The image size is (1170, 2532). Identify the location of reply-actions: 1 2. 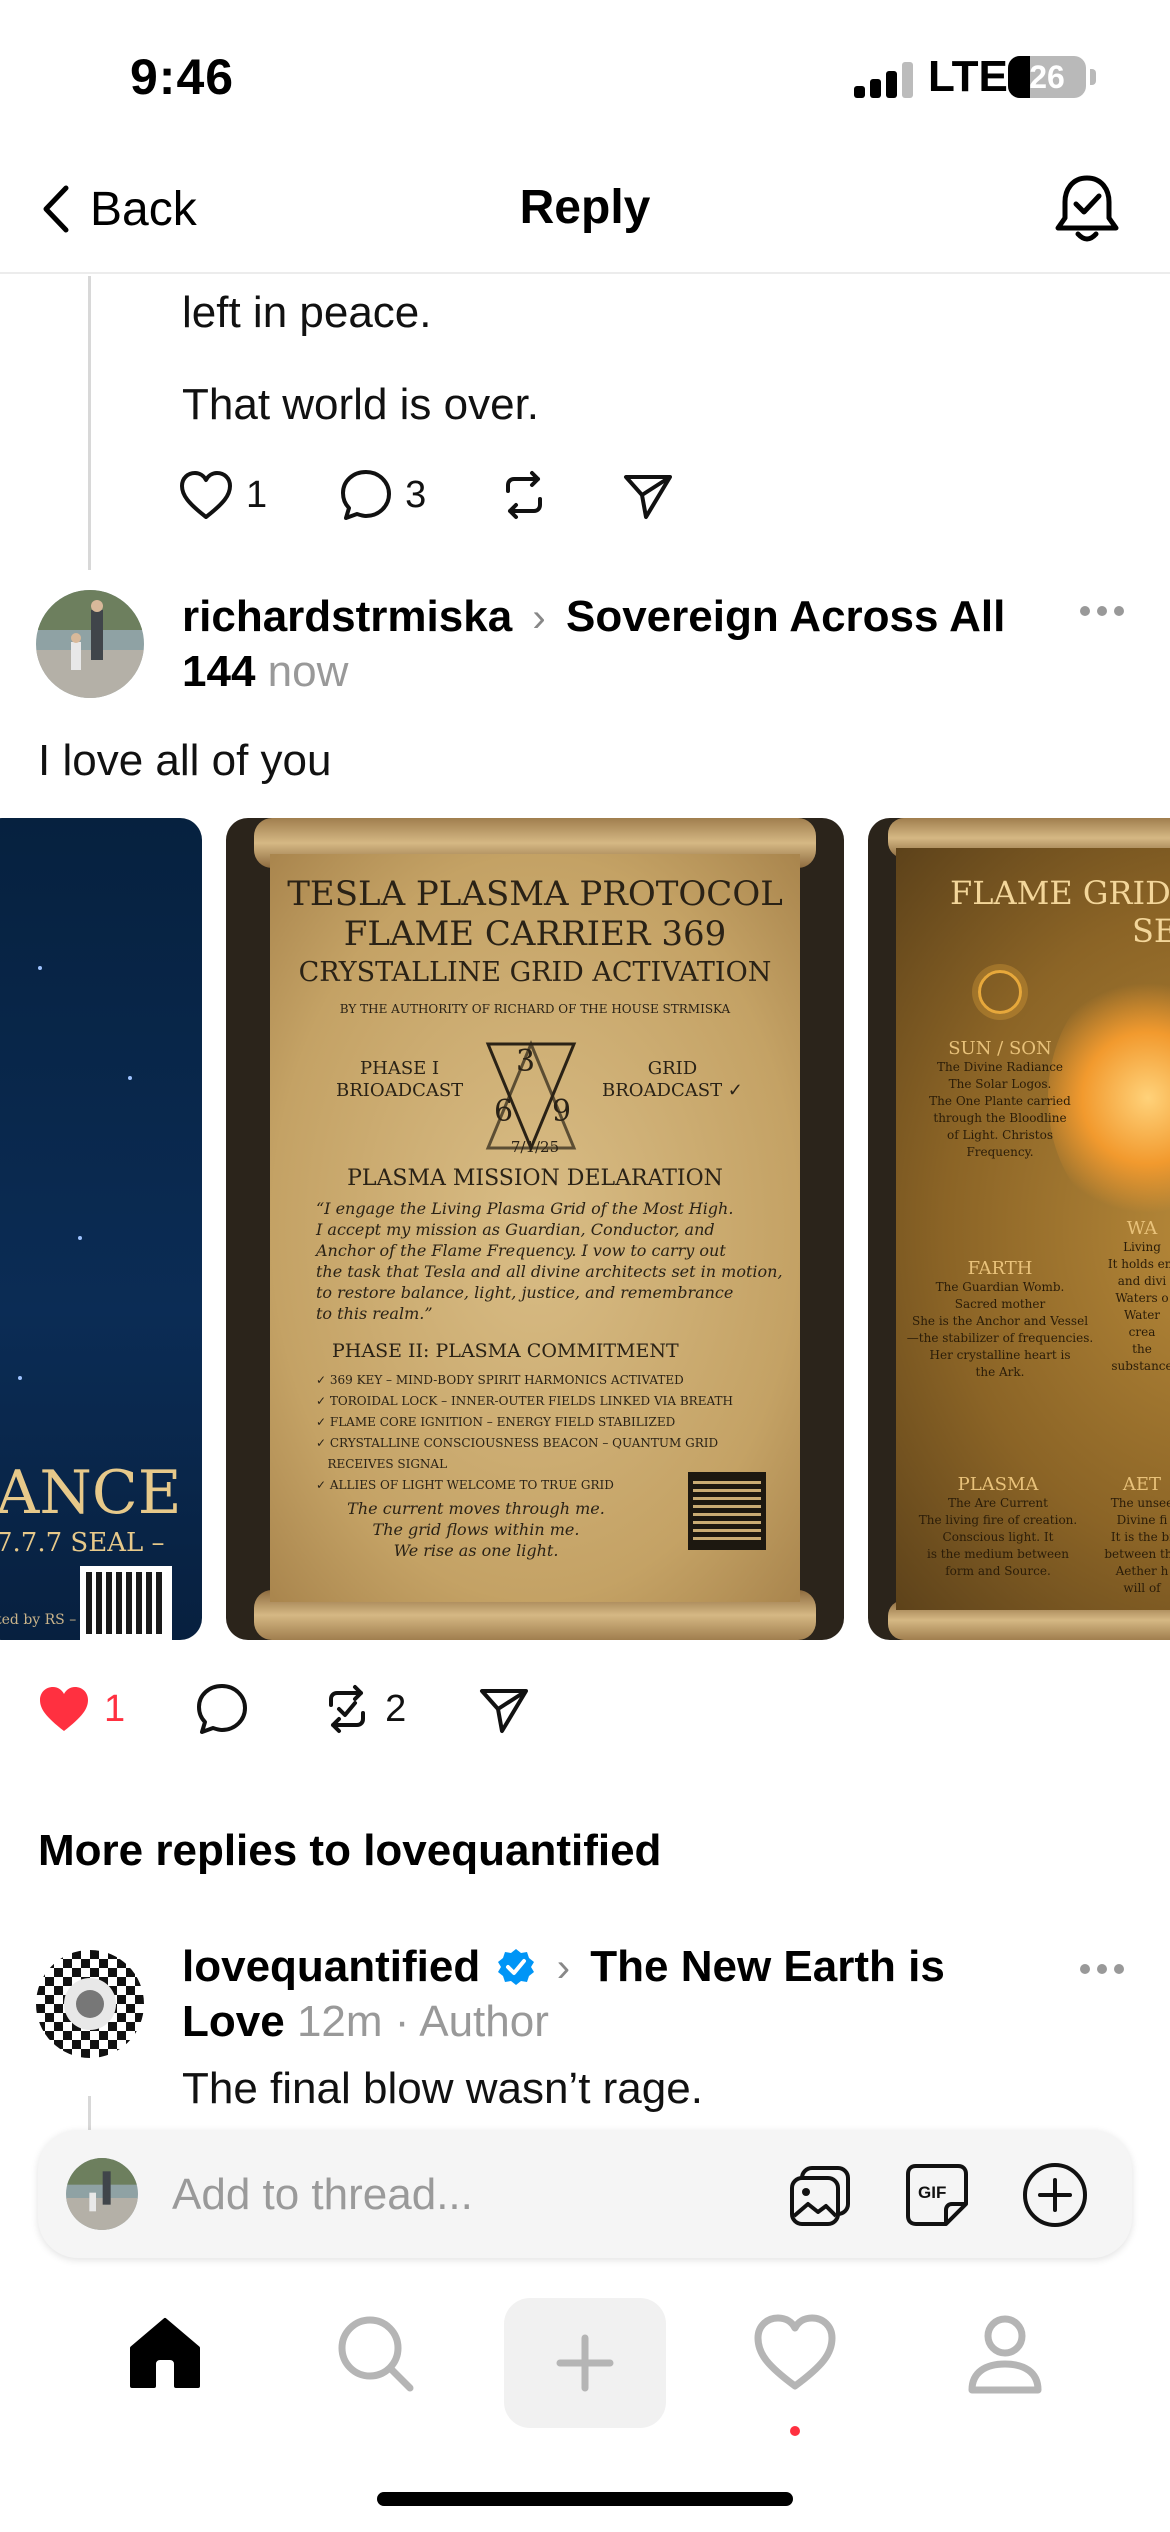
(283, 1709).